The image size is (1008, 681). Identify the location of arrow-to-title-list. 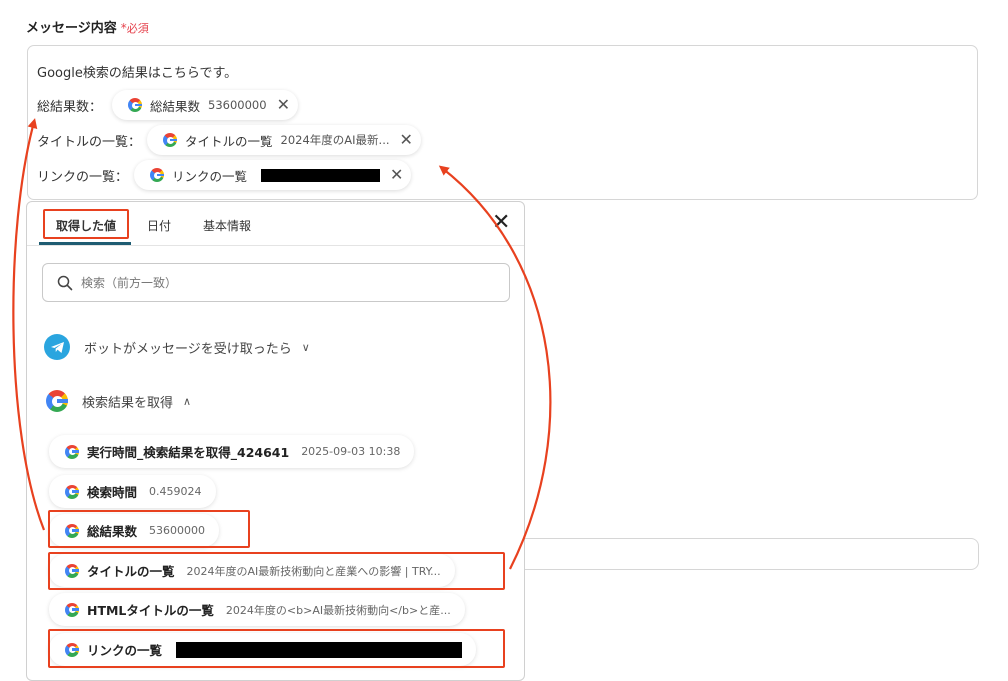
(495, 367).